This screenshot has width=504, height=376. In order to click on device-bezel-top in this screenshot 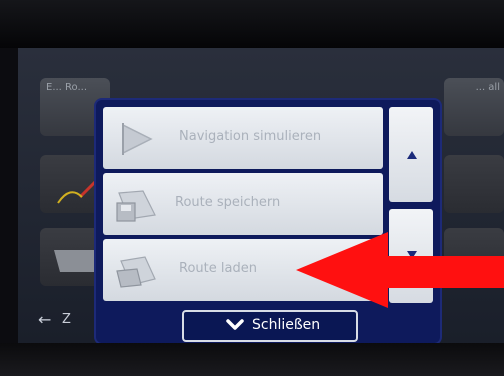, I will do `click(252, 24)`.